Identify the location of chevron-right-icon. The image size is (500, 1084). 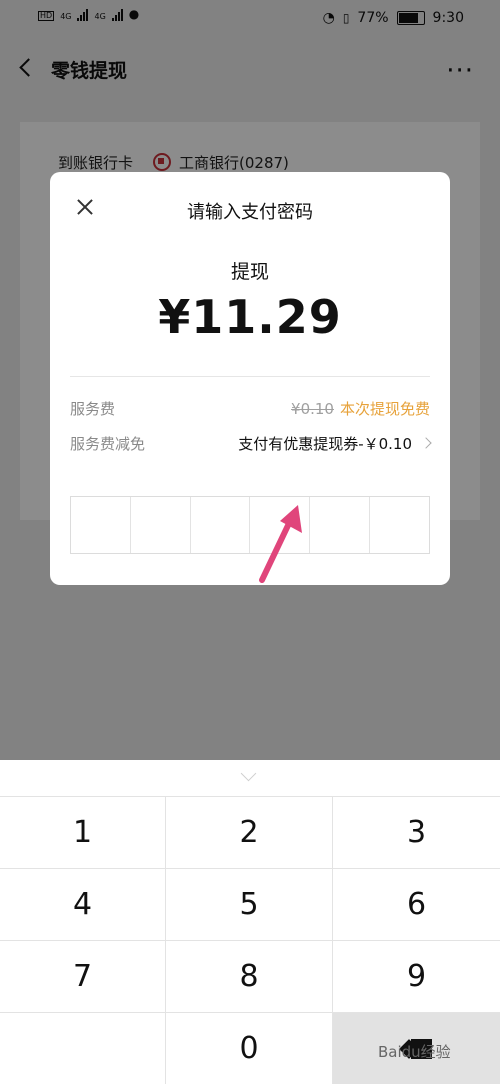
(426, 443).